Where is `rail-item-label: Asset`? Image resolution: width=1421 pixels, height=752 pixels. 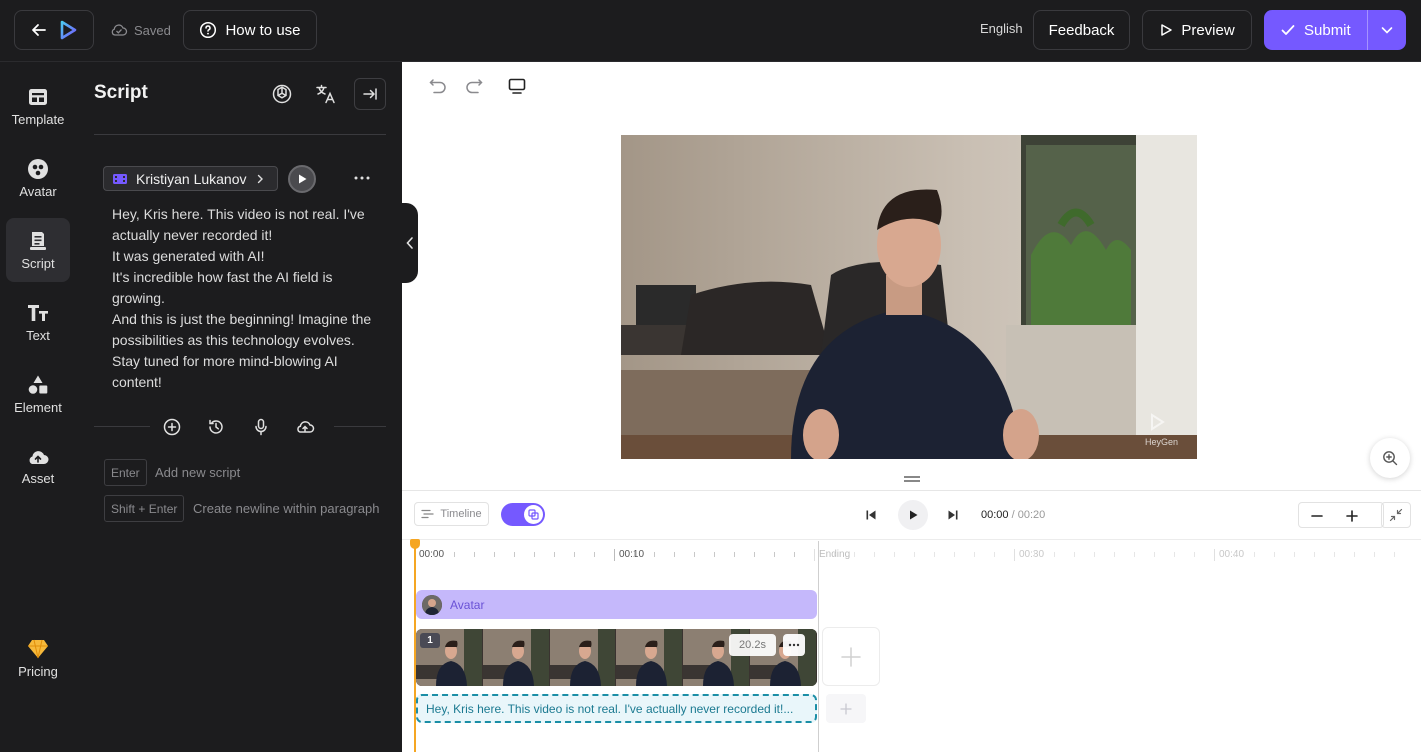 rail-item-label: Asset is located at coordinates (38, 478).